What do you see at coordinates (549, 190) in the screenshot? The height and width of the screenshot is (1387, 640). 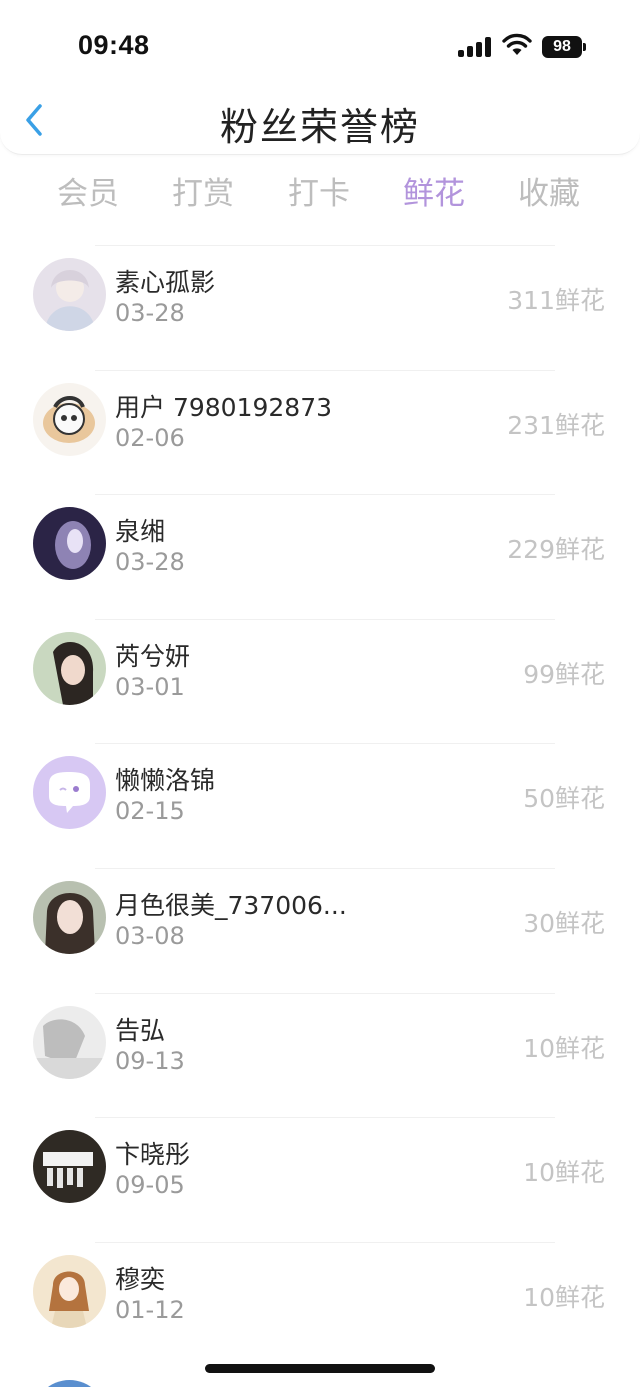 I see `tab-favorites: 收藏` at bounding box center [549, 190].